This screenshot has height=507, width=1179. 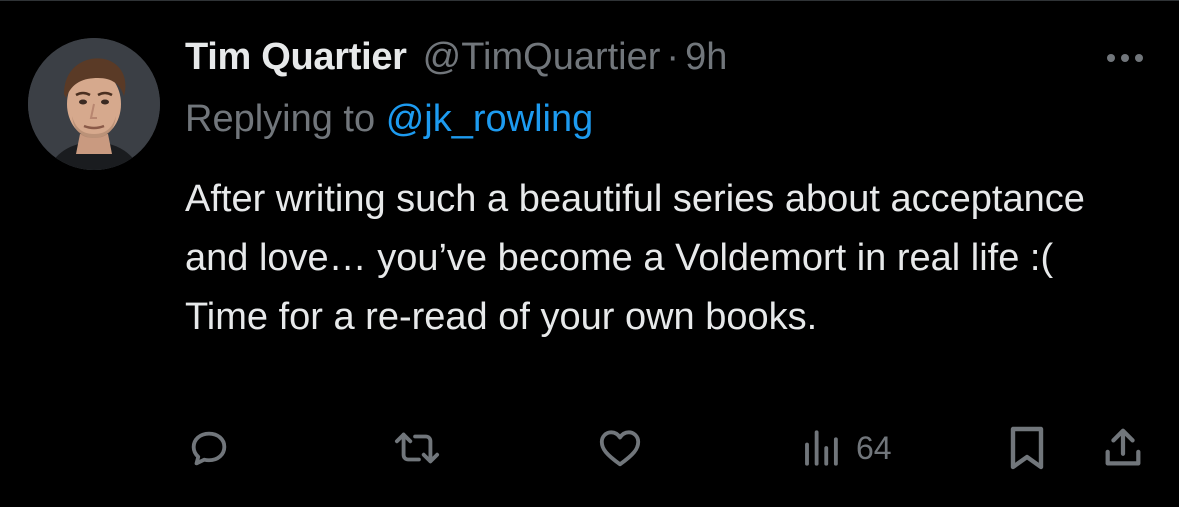 I want to click on reply-button, so click(x=209, y=448).